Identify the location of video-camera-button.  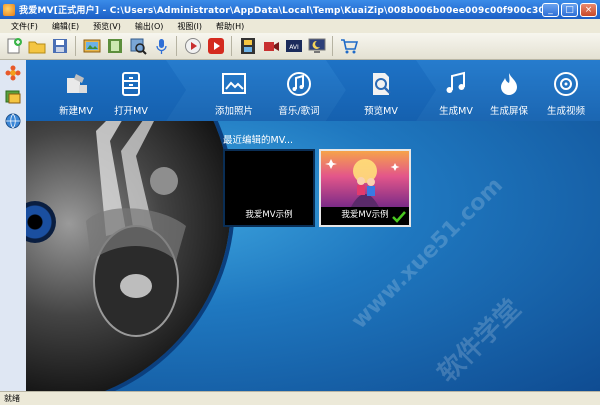
(270, 46).